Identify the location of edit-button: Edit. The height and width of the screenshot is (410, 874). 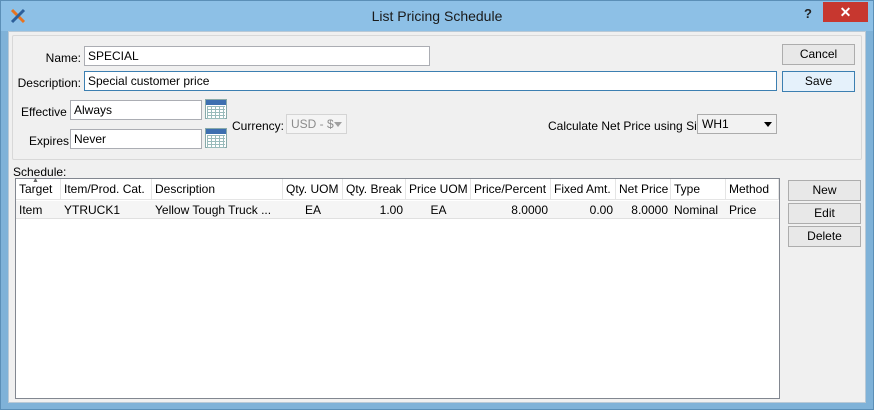
(824, 213).